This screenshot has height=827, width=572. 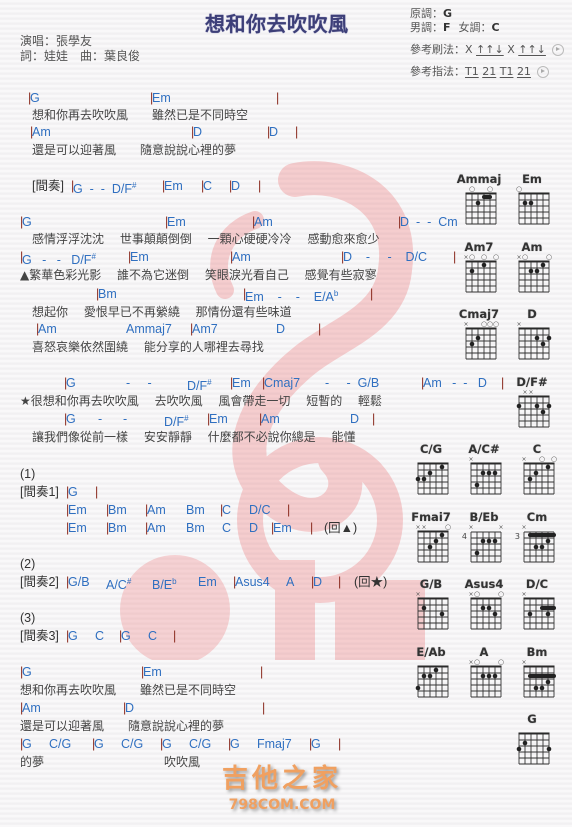 I want to click on section-label: [間奏3], so click(x=39, y=636).